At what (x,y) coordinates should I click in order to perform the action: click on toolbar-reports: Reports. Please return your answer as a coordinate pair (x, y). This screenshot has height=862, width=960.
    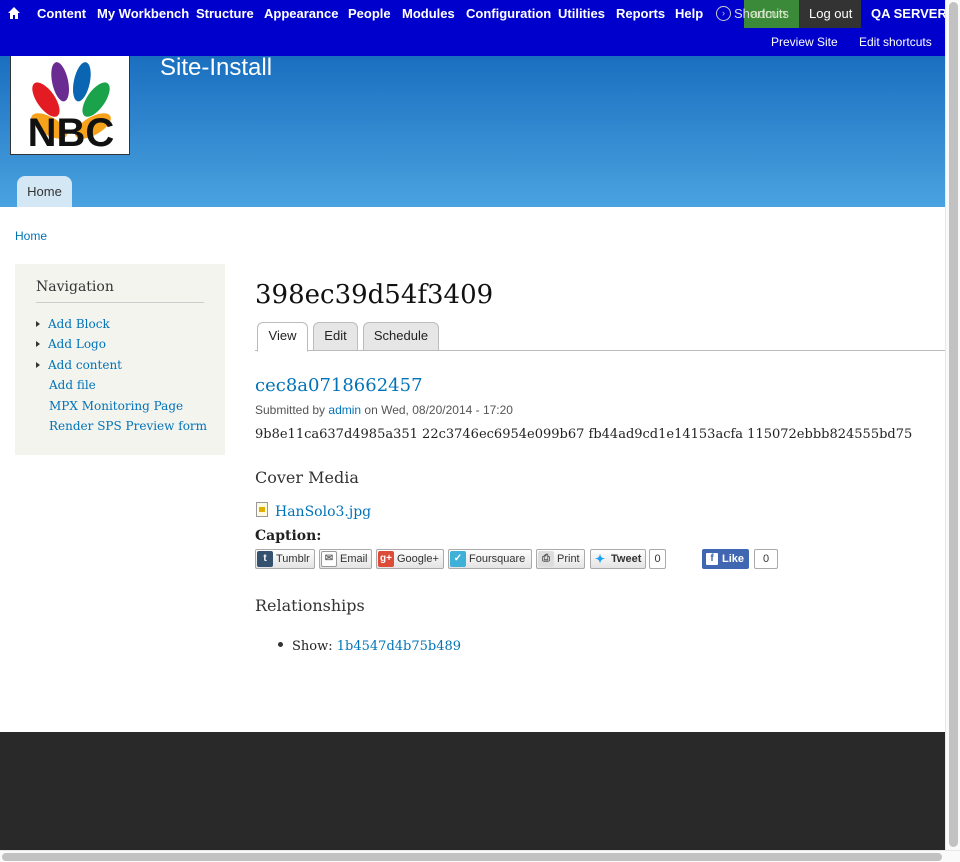
    Looking at the image, I should click on (640, 14).